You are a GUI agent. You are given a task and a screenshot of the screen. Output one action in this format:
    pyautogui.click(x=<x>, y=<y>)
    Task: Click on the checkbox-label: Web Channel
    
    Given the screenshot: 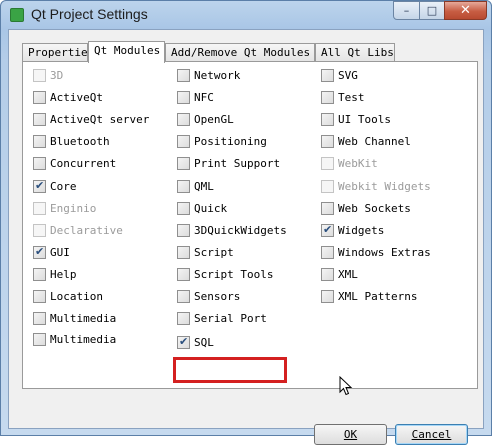 What is the action you would take?
    pyautogui.click(x=374, y=141)
    